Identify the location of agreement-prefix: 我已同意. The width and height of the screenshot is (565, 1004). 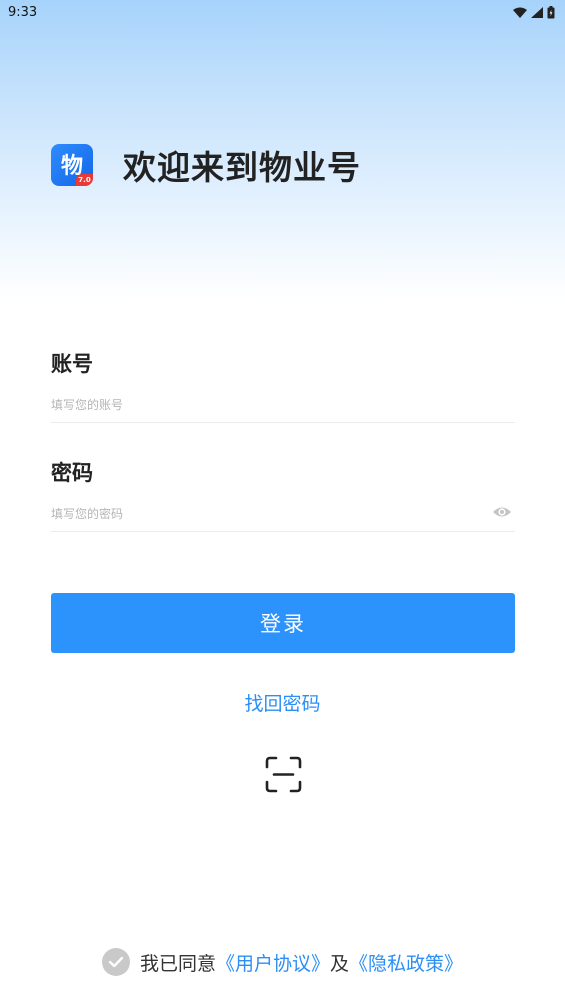
(177, 963).